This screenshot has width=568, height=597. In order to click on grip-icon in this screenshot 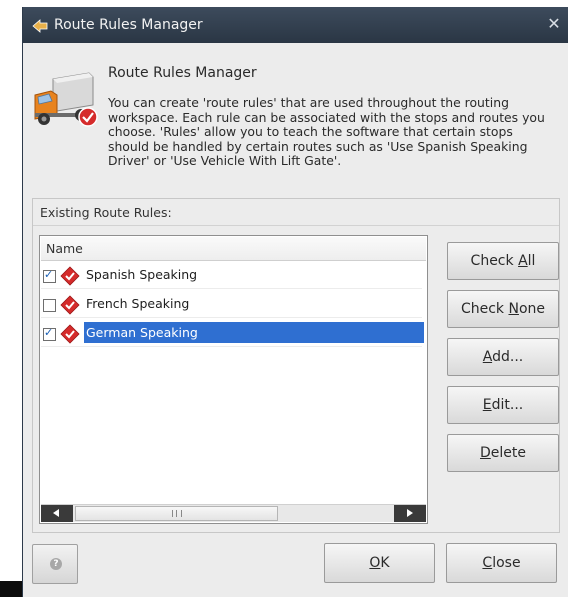, I will do `click(177, 513)`.